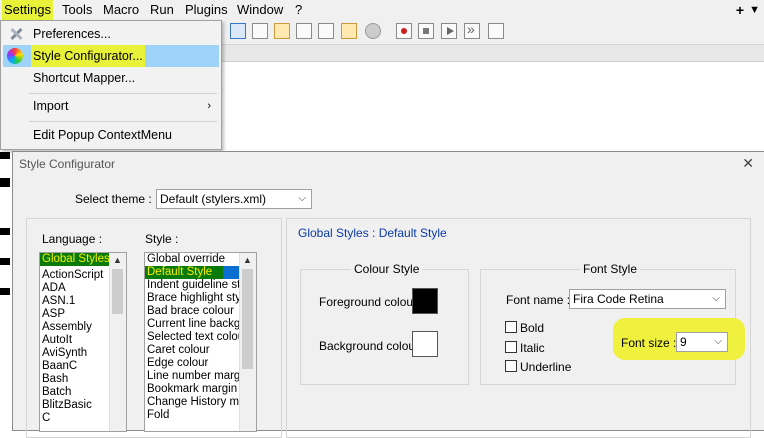 The height and width of the screenshot is (438, 764). I want to click on doc-map-icon, so click(282, 31).